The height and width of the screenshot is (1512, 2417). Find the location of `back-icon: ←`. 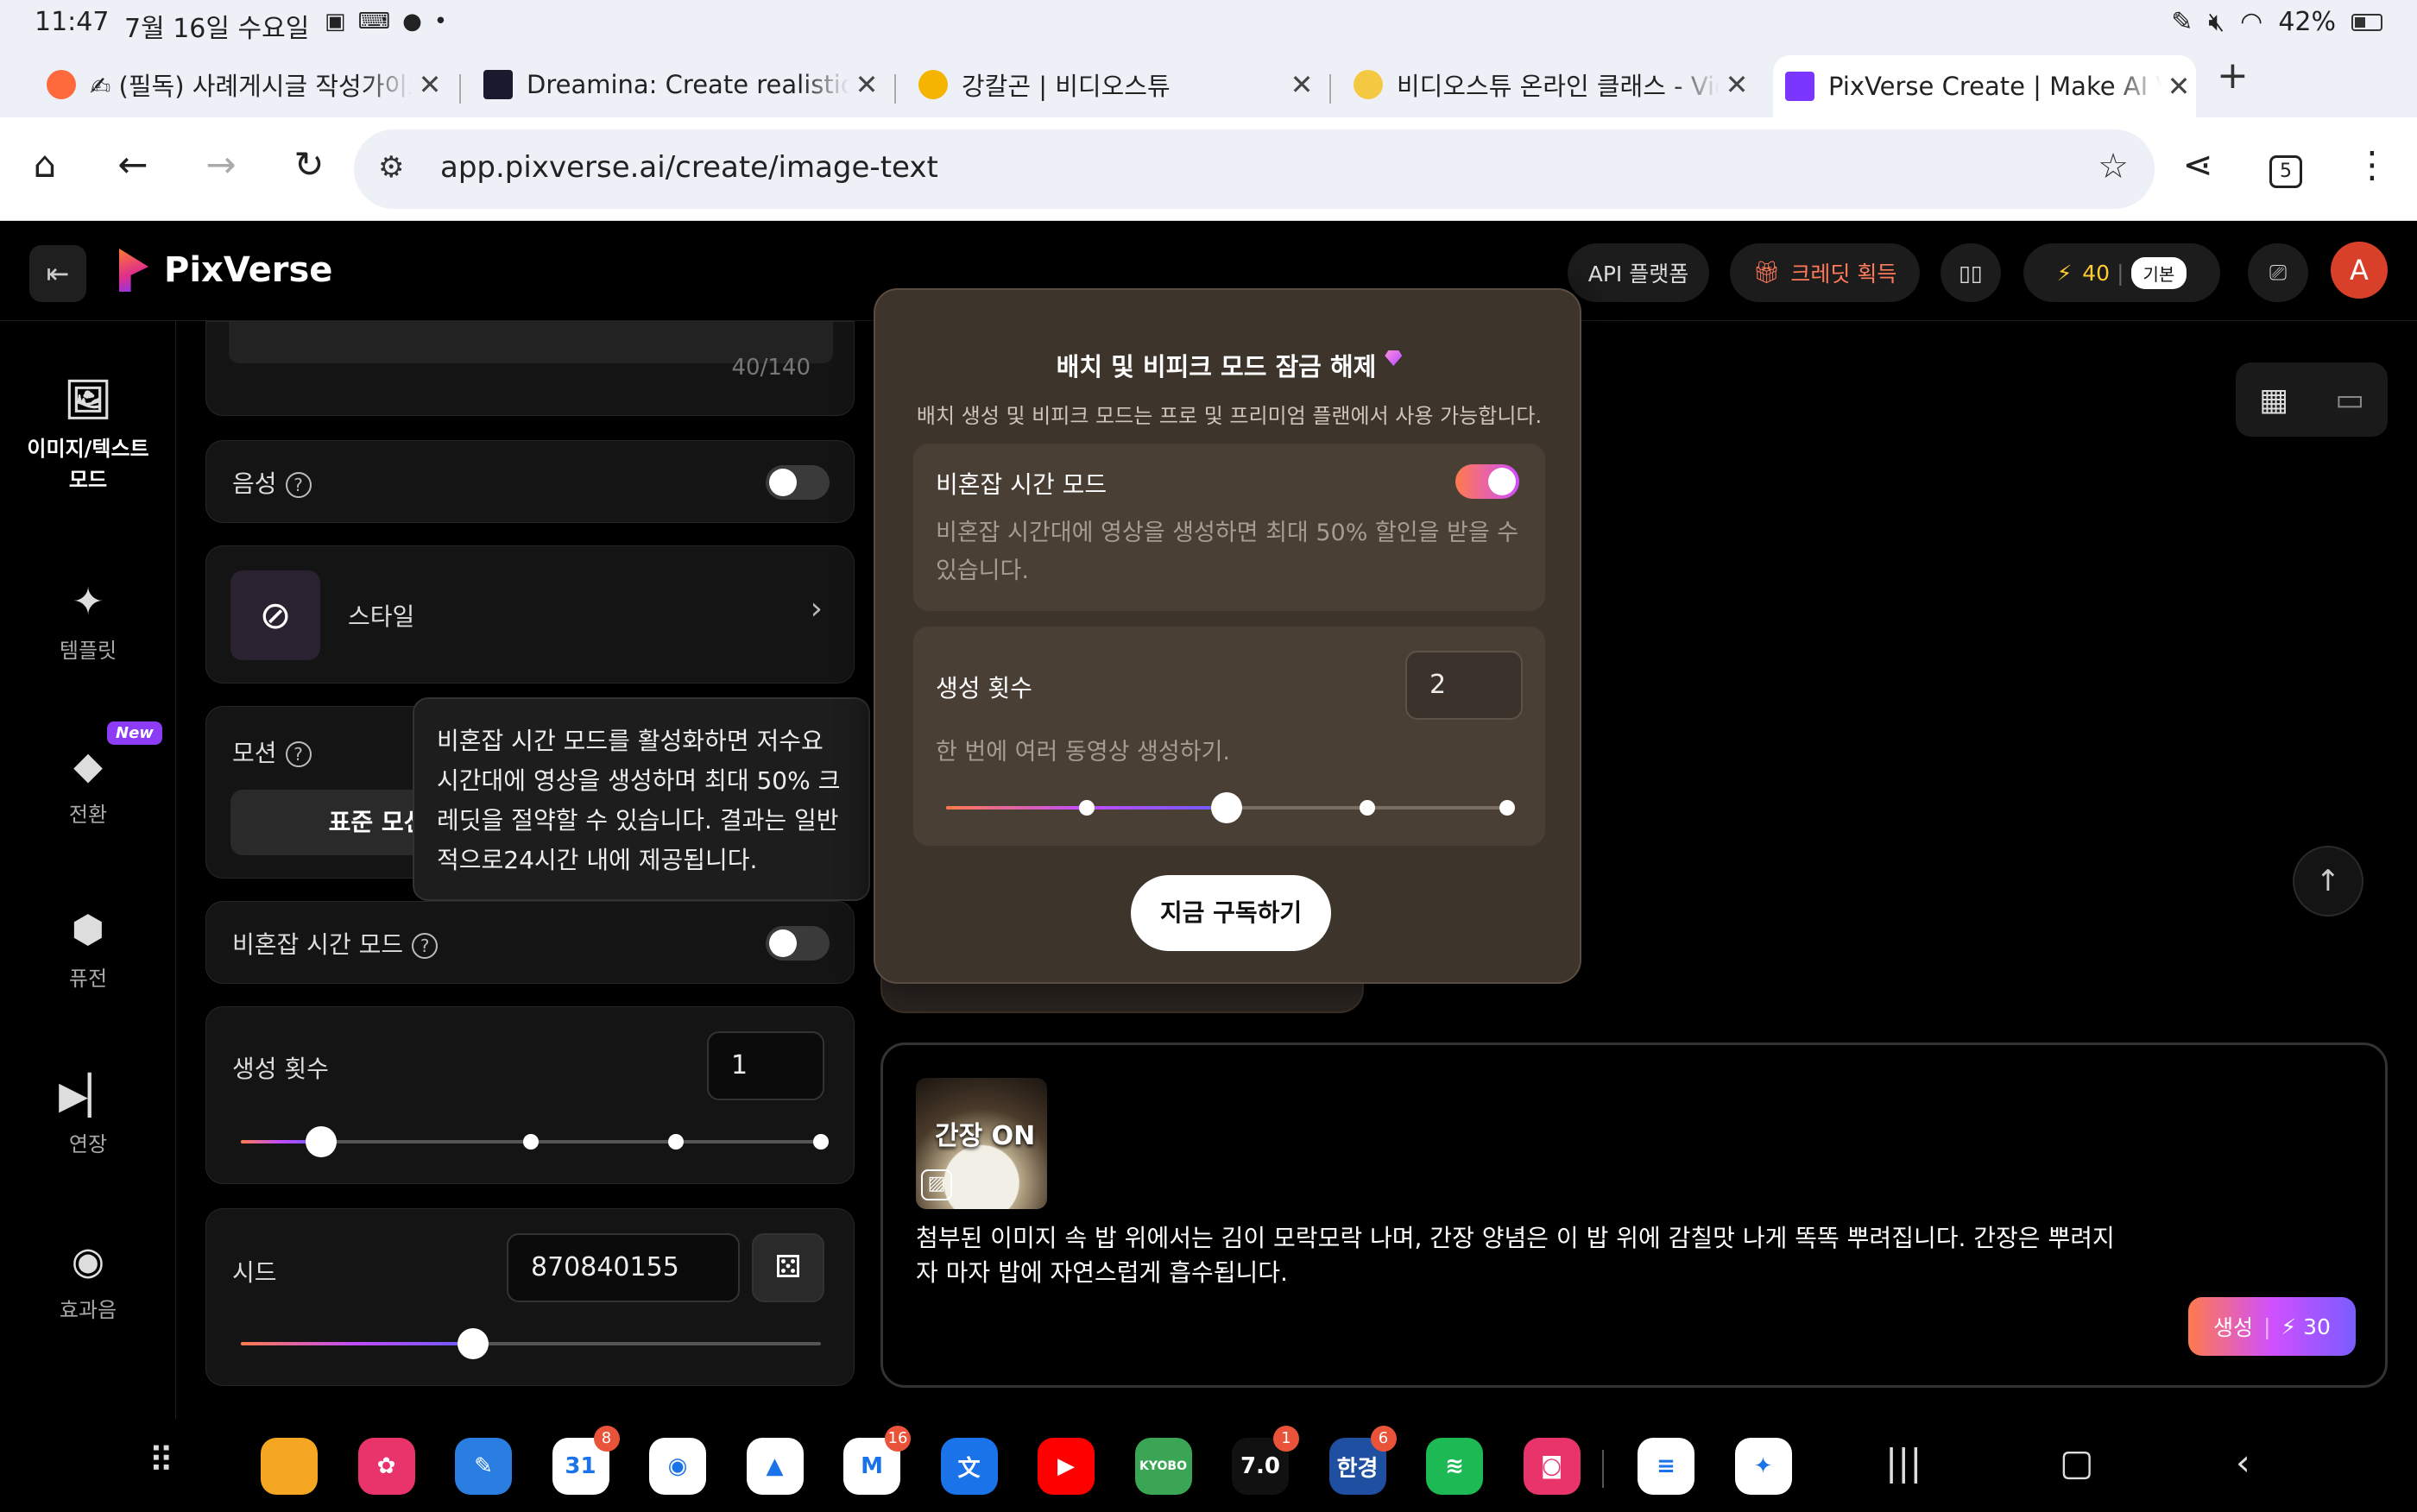

back-icon: ← is located at coordinates (133, 164).